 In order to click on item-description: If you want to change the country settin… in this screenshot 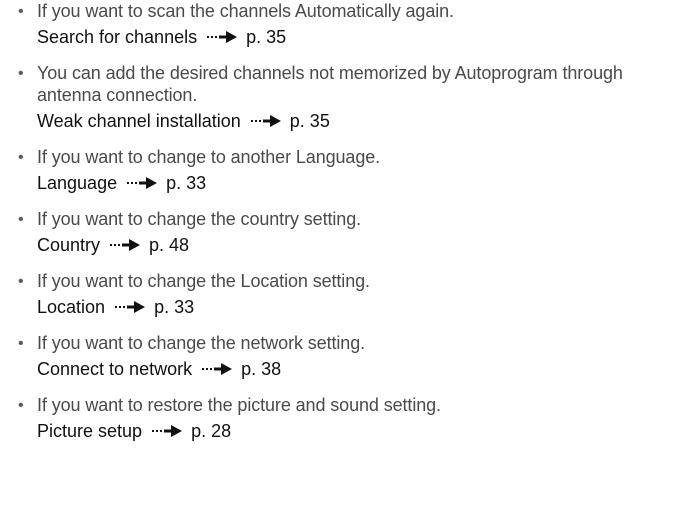, I will do `click(199, 219)`.